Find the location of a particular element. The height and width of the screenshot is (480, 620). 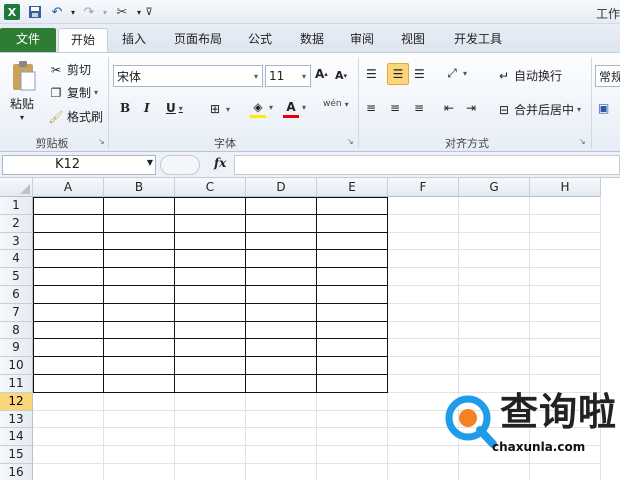

row-header-12: 12 is located at coordinates (16, 401).